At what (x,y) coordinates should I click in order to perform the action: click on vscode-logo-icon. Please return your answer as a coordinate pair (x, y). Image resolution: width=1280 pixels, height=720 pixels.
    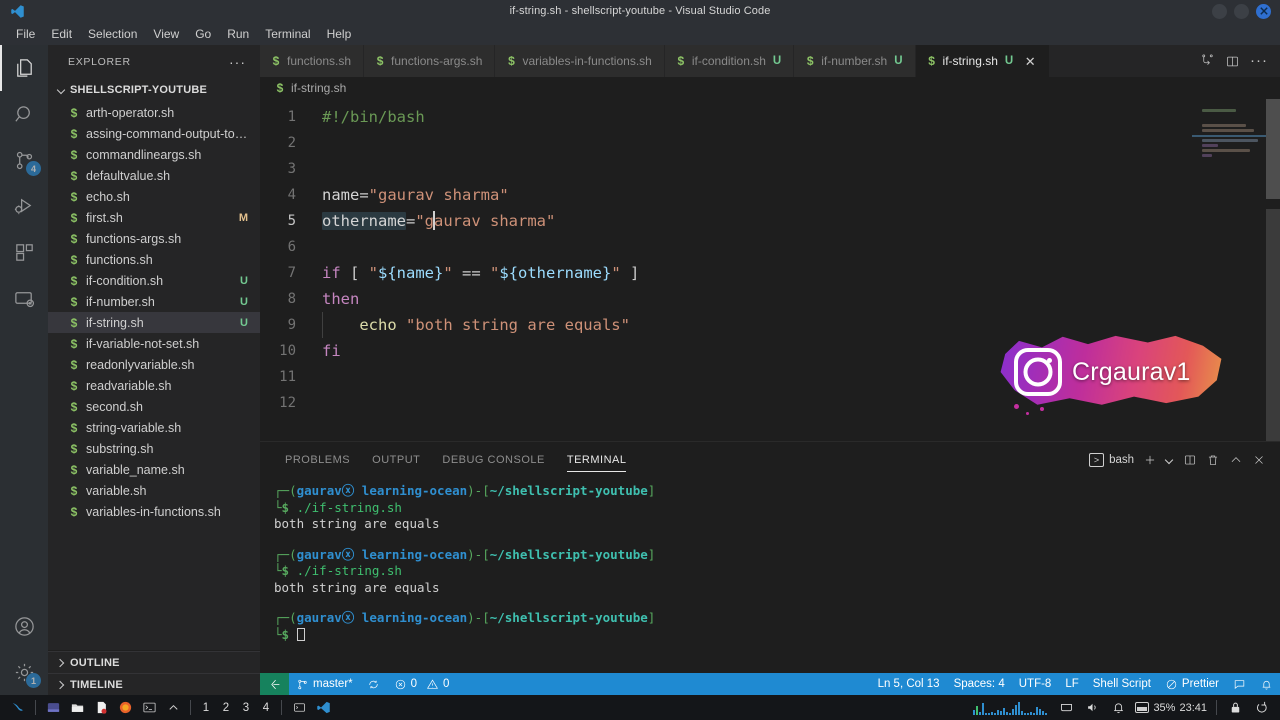
    Looking at the image, I should click on (323, 707).